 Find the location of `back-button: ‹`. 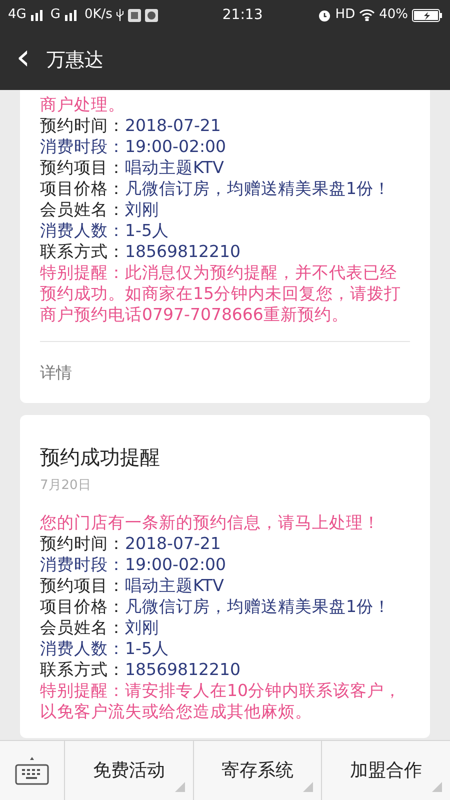

back-button: ‹ is located at coordinates (23, 60).